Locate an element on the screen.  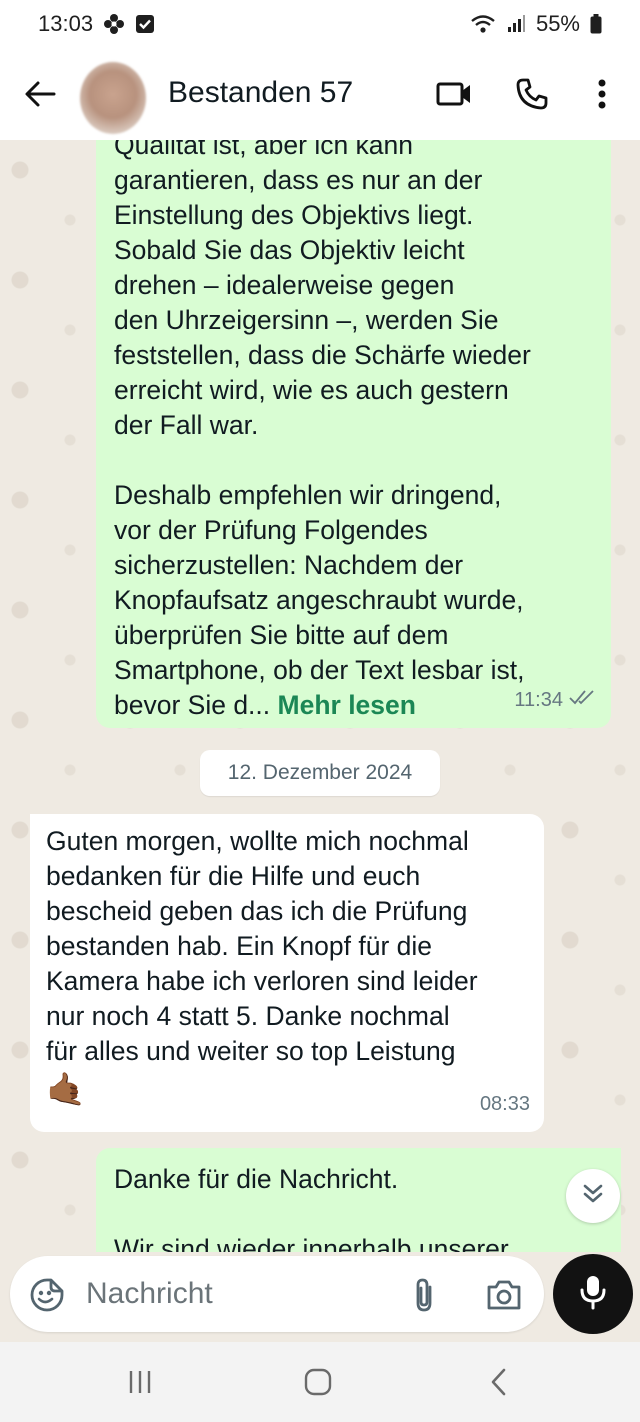
status-right: 55% is located at coordinates (536, 24).